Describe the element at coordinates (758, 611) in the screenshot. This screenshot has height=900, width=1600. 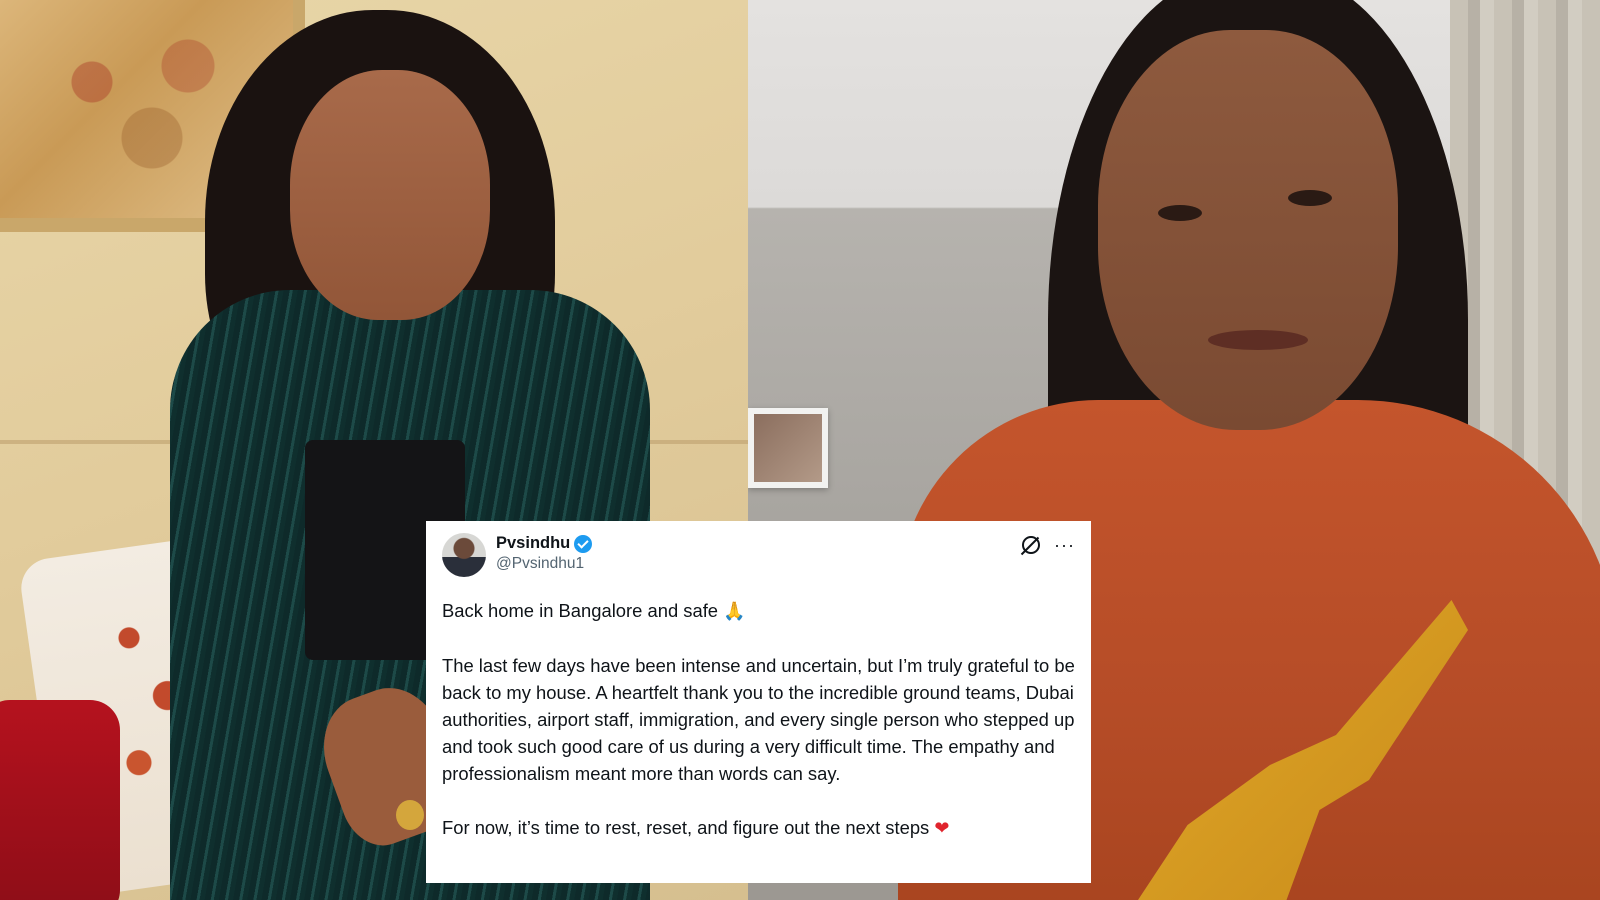
I see `tweet-paragraph: Back home in Bangalore and safe 🙏` at that location.